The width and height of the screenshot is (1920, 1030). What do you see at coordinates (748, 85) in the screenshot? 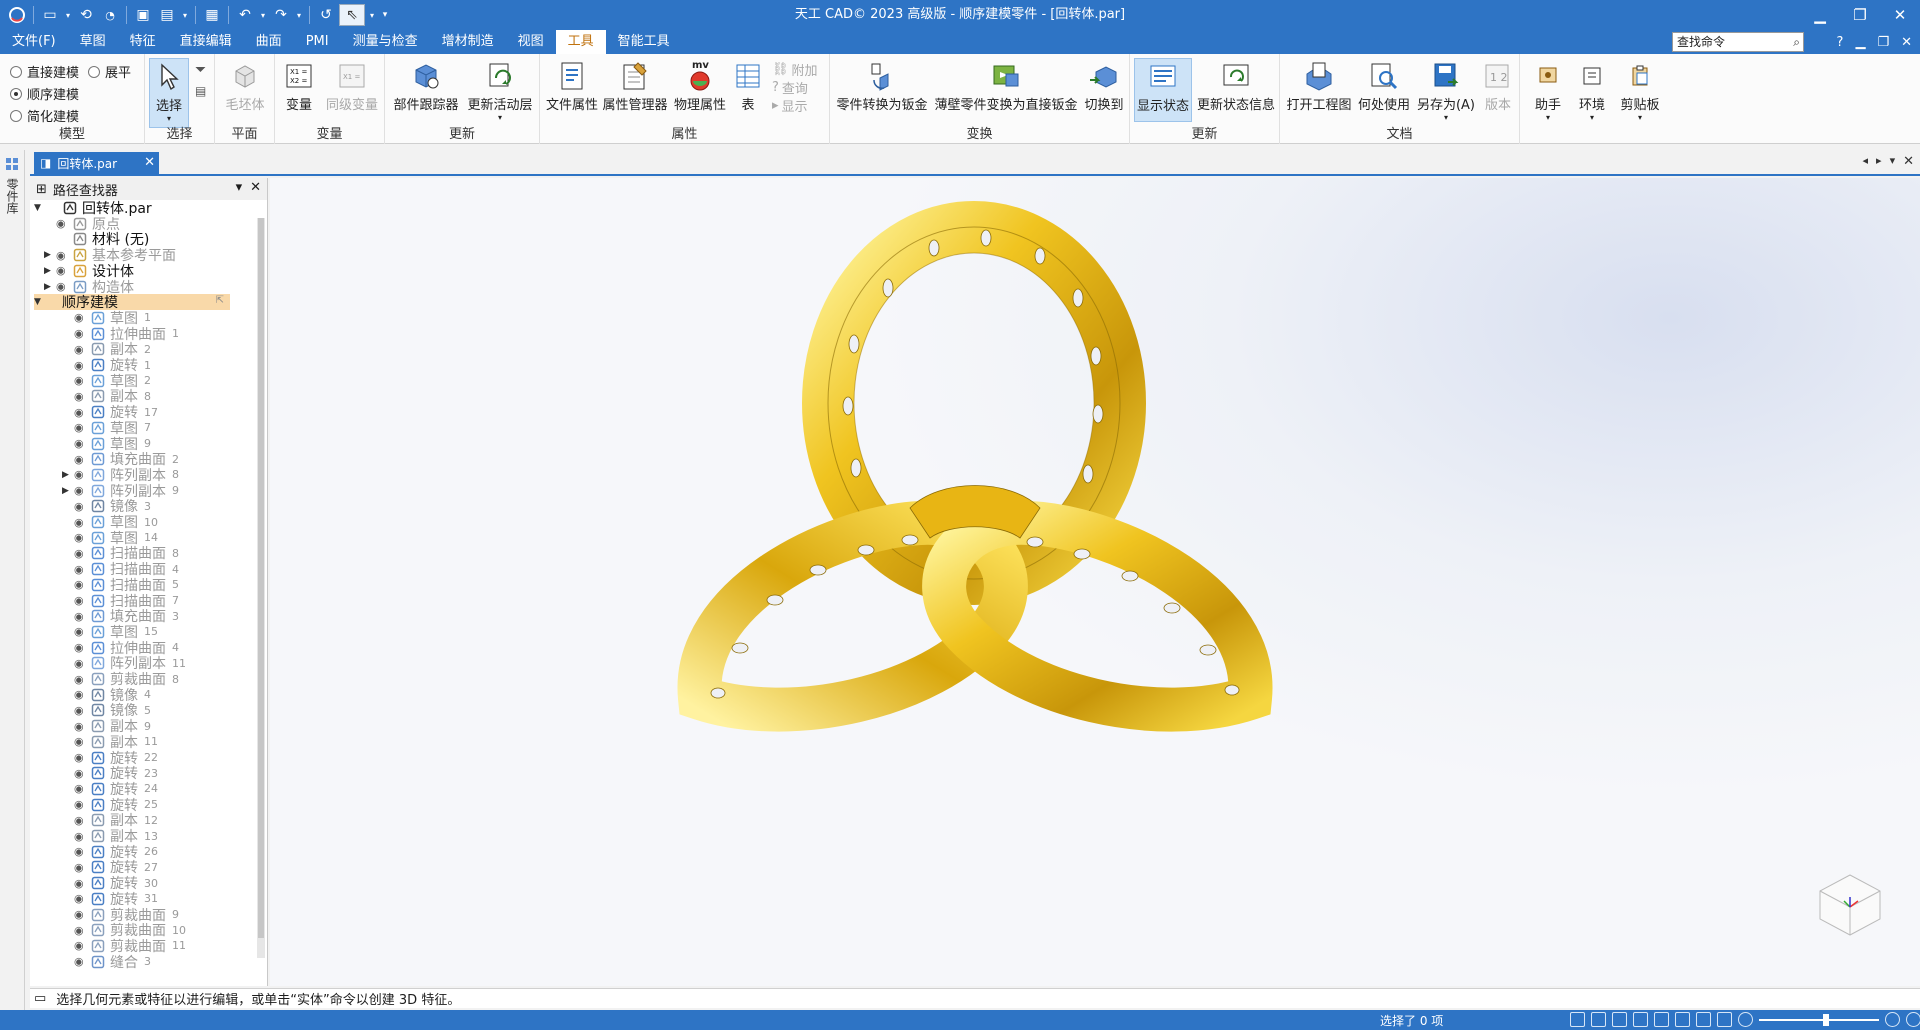
I see `table-button: 表` at bounding box center [748, 85].